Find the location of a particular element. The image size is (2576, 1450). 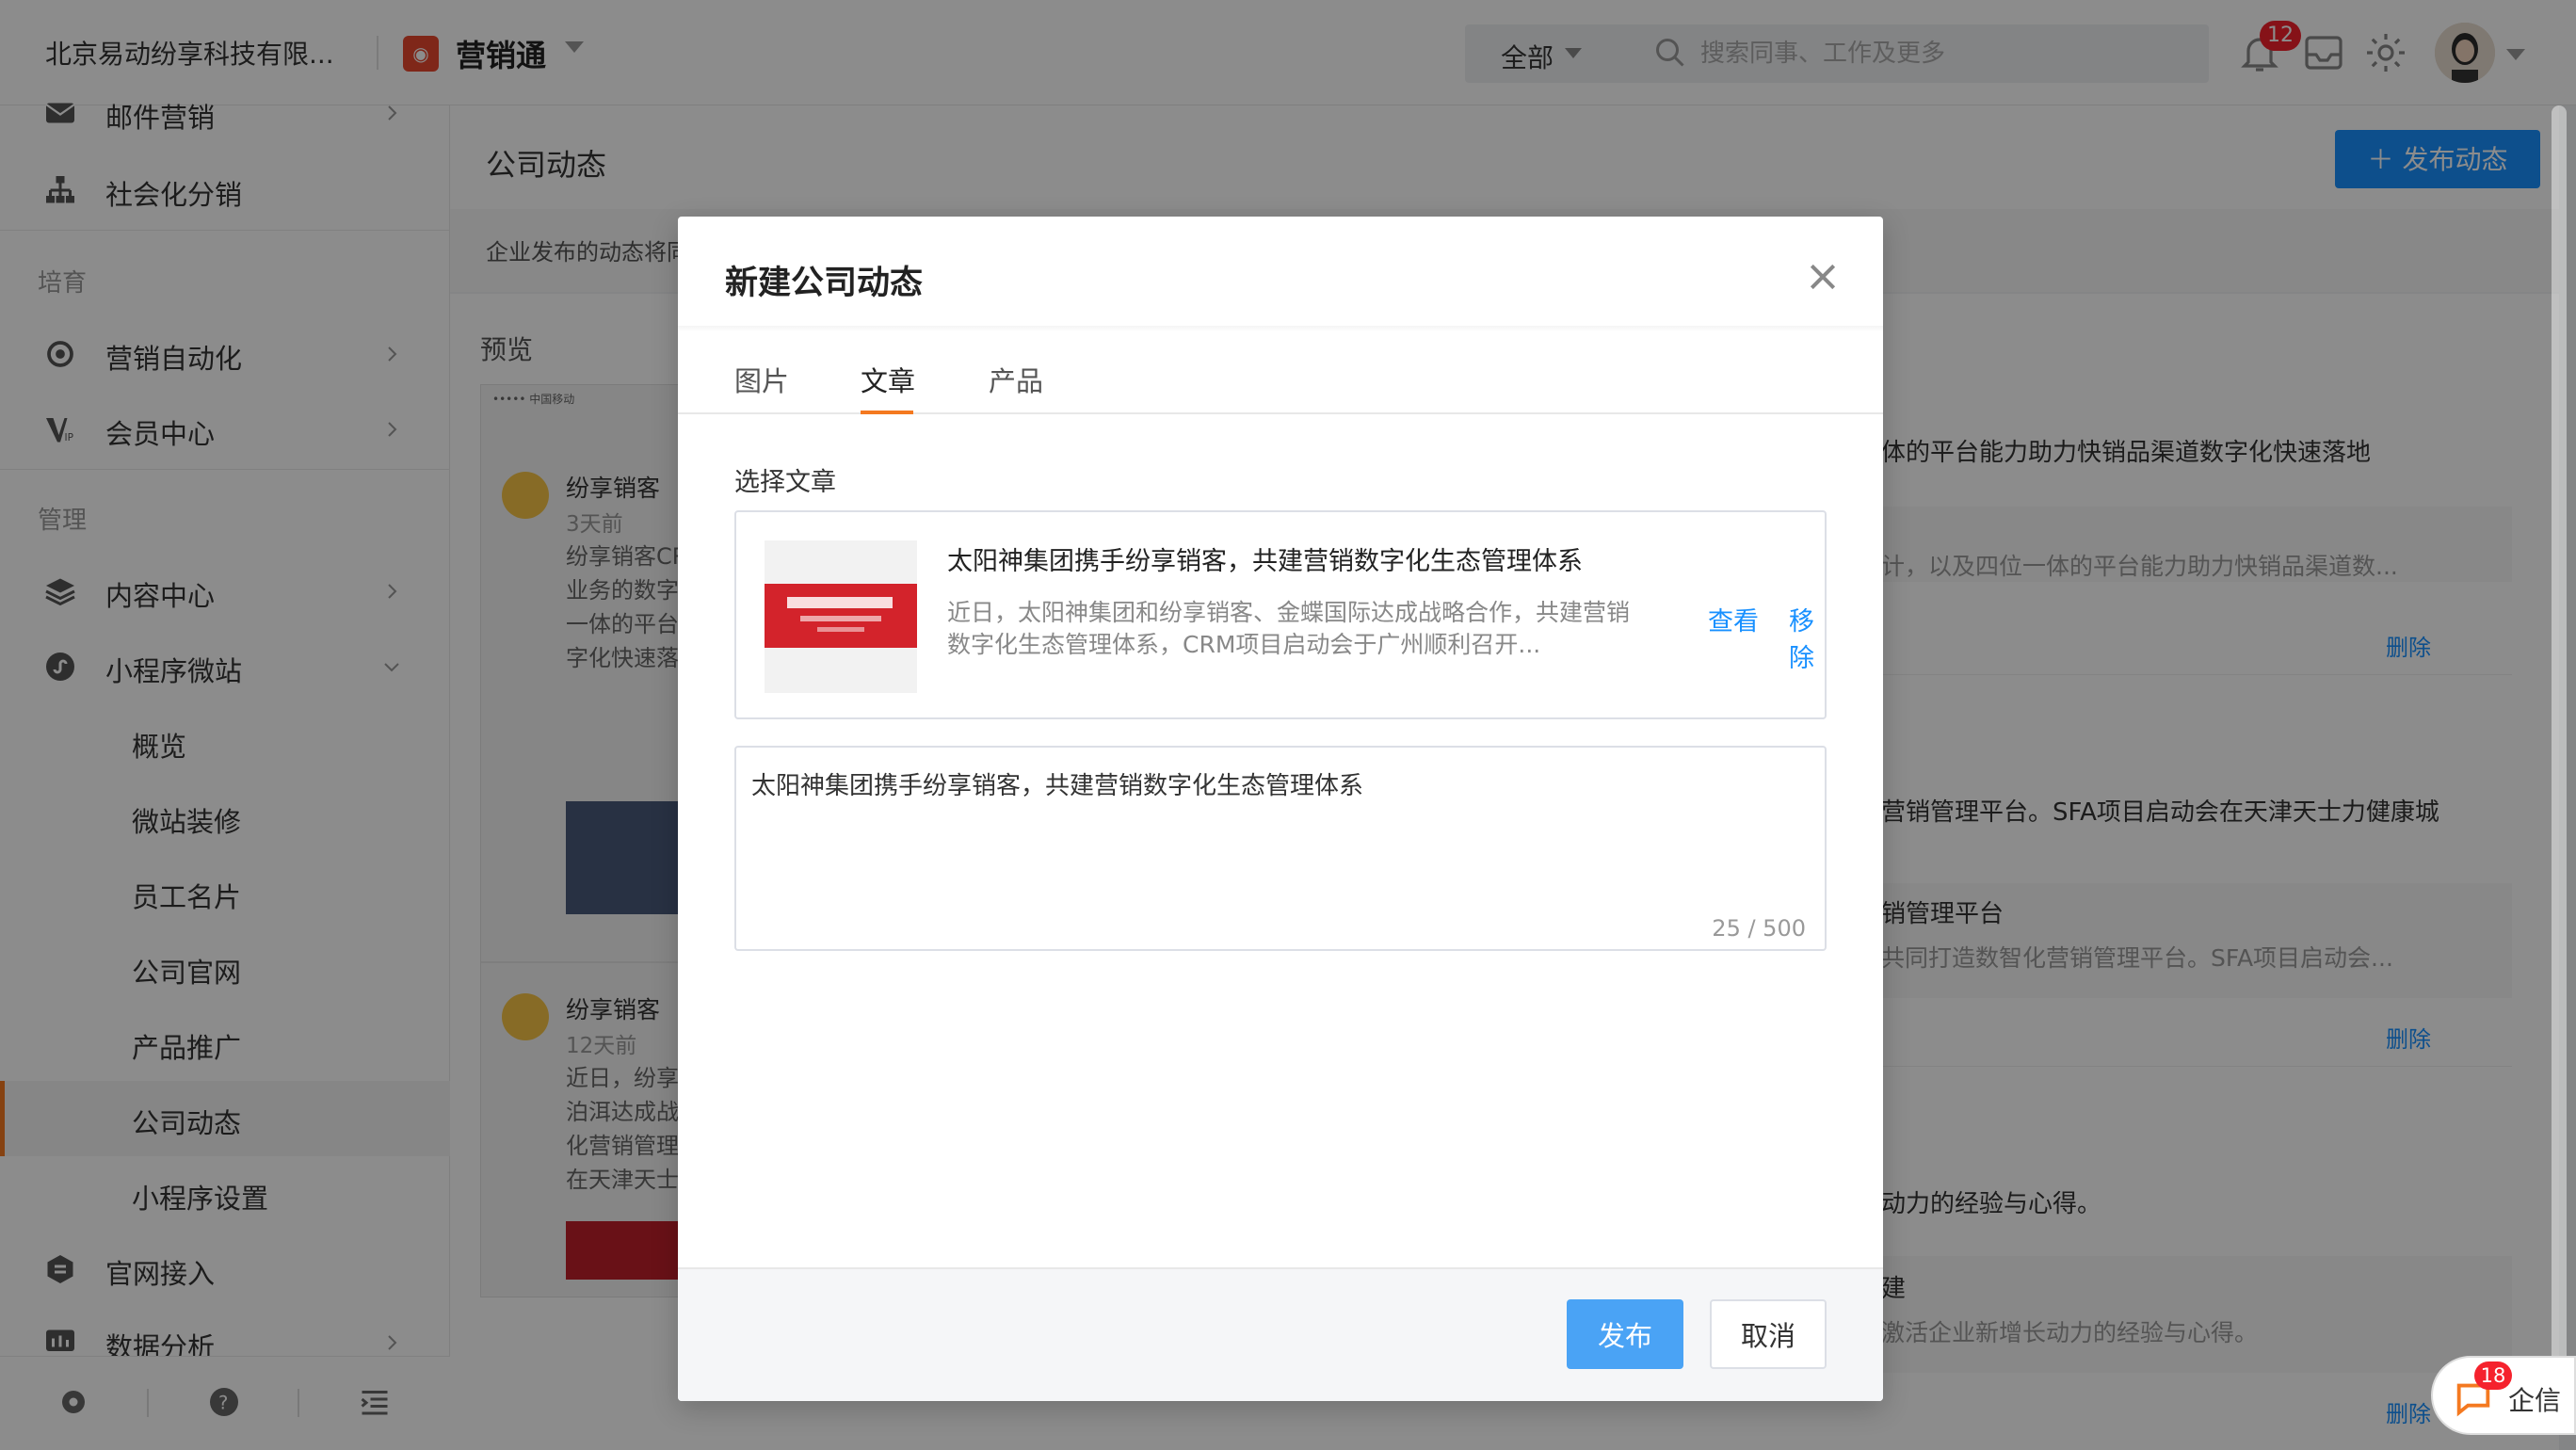

page-scrollbar is located at coordinates (2559, 741).